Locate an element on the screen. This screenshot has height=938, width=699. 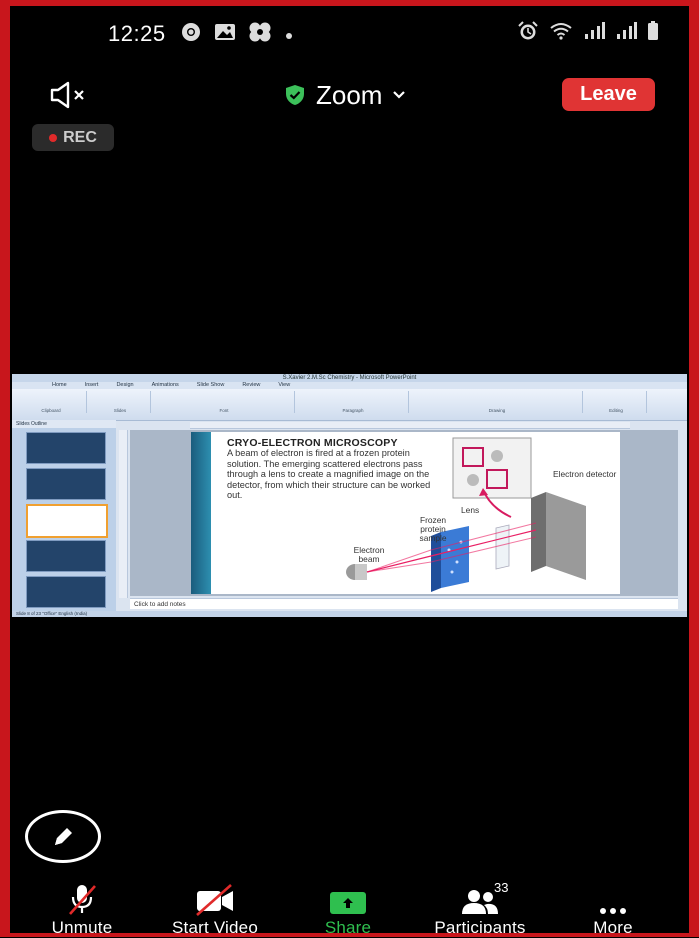
ribbon-group: Slides is located at coordinates (120, 402).